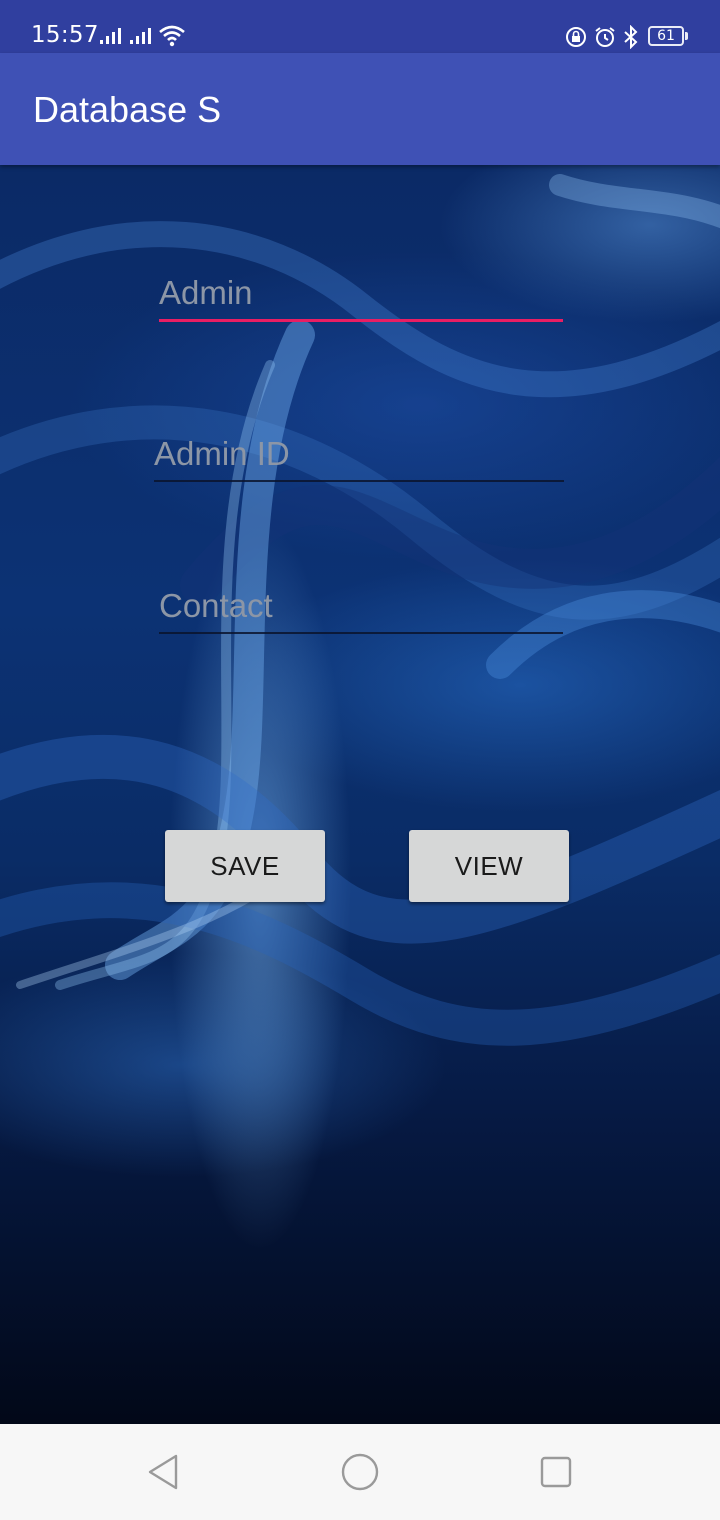  Describe the element at coordinates (361, 320) in the screenshot. I see `admin-input-underline` at that location.